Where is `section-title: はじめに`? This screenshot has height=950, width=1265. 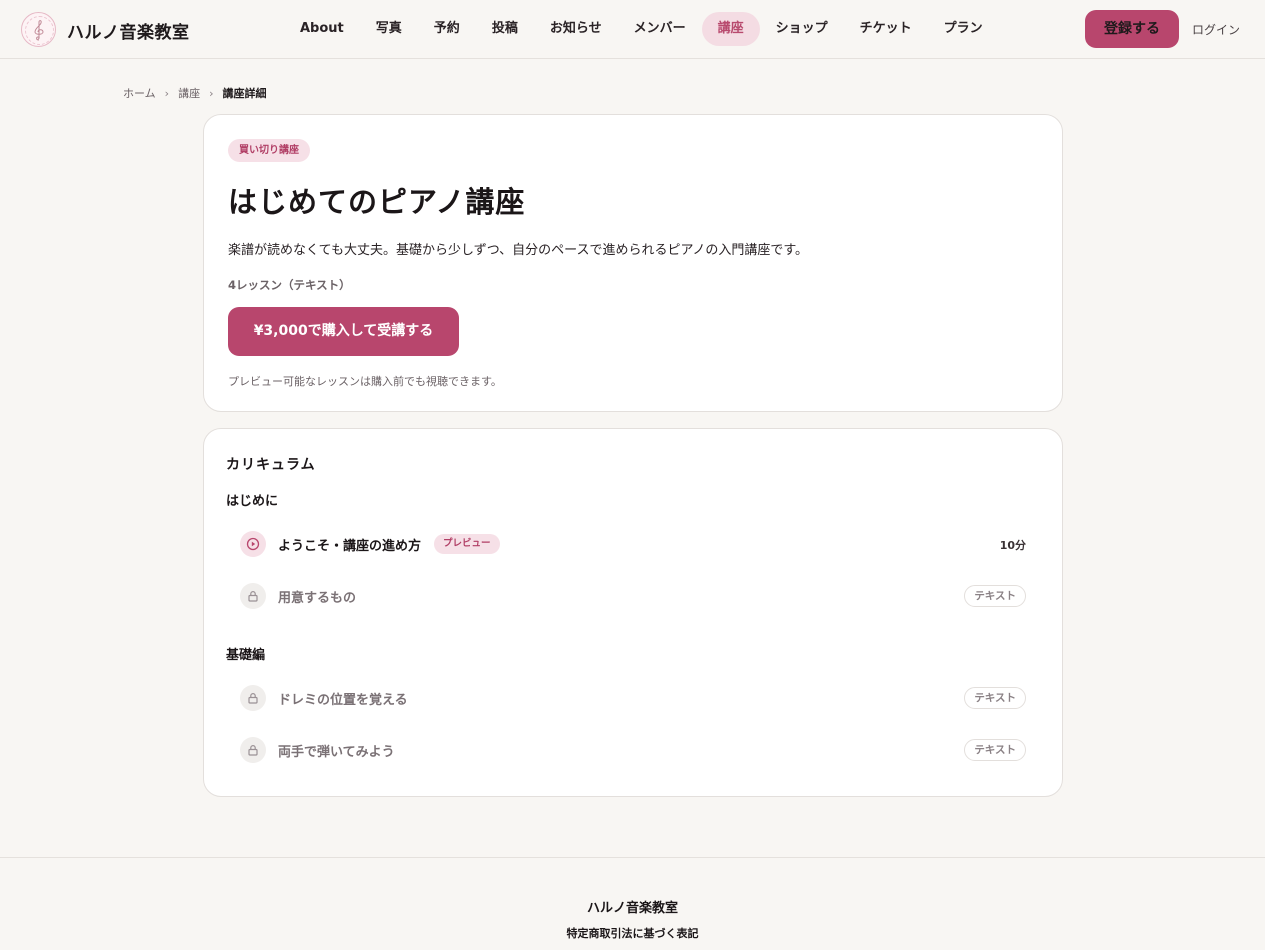 section-title: はじめに is located at coordinates (252, 501).